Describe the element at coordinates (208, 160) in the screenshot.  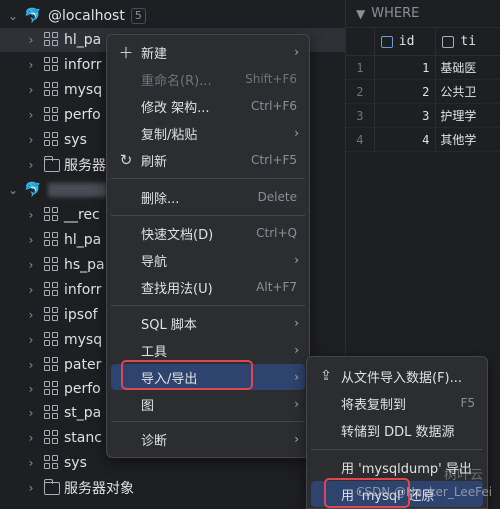
I see `menu-item-refresh: ↻ 刷新 Ctrl+F5` at that location.